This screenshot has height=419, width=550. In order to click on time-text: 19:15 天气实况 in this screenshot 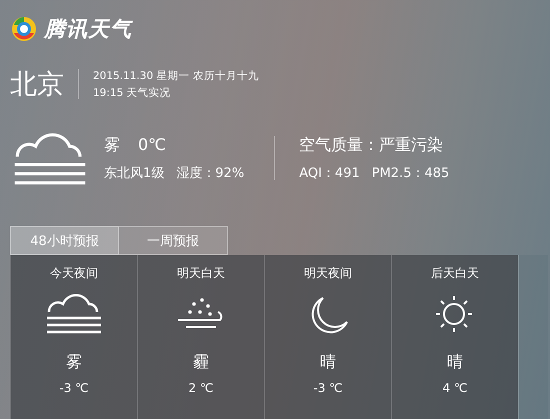, I will do `click(132, 93)`.